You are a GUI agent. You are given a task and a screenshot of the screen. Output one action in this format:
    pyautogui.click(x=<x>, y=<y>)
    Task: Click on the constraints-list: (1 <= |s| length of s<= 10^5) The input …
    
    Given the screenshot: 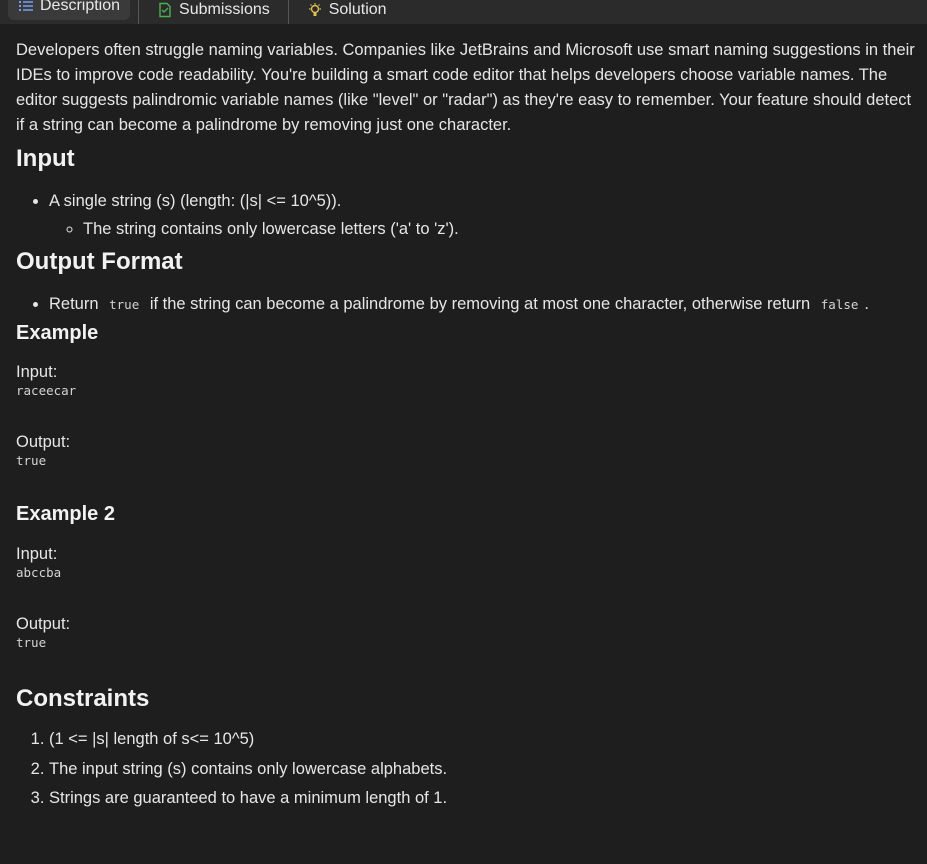 What is the action you would take?
    pyautogui.click(x=466, y=769)
    